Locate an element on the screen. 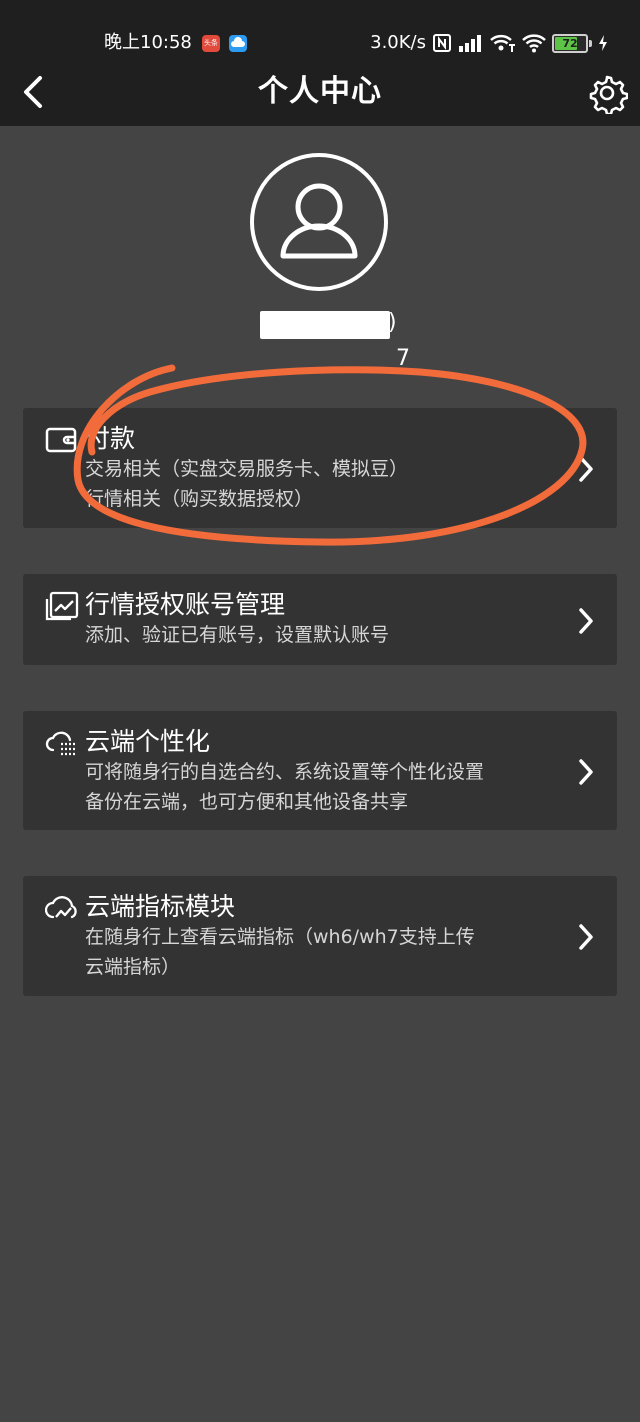  user-avatar-icon is located at coordinates (319, 222).